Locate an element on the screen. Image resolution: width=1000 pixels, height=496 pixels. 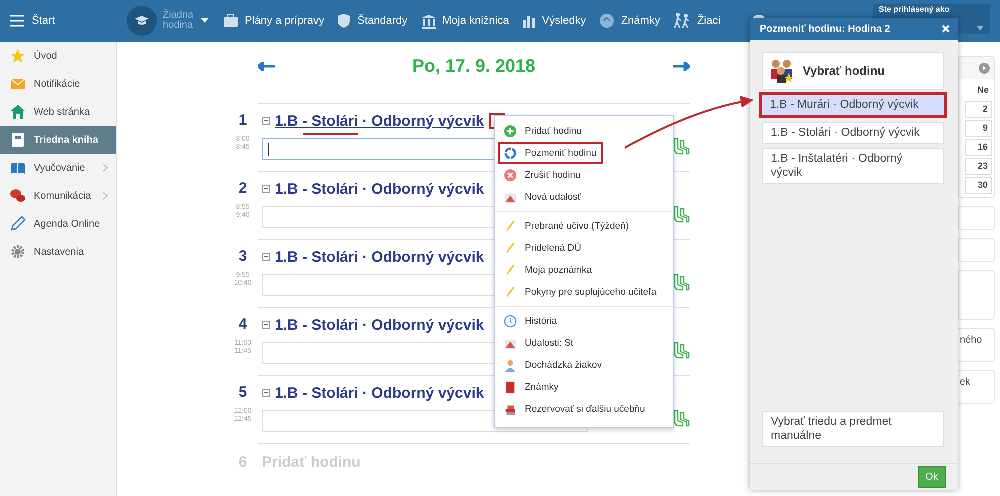
lesson-number: 4 is located at coordinates (243, 325).